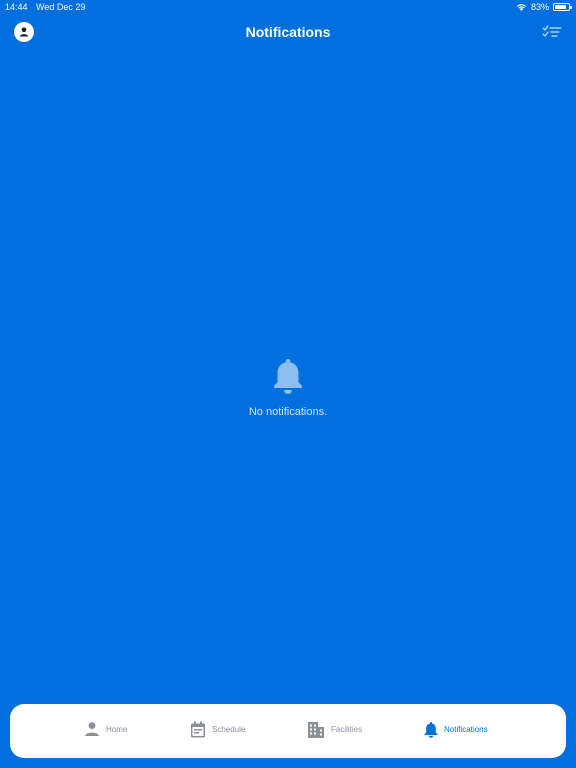 The width and height of the screenshot is (576, 768). I want to click on tab-label-home: Home, so click(117, 729).